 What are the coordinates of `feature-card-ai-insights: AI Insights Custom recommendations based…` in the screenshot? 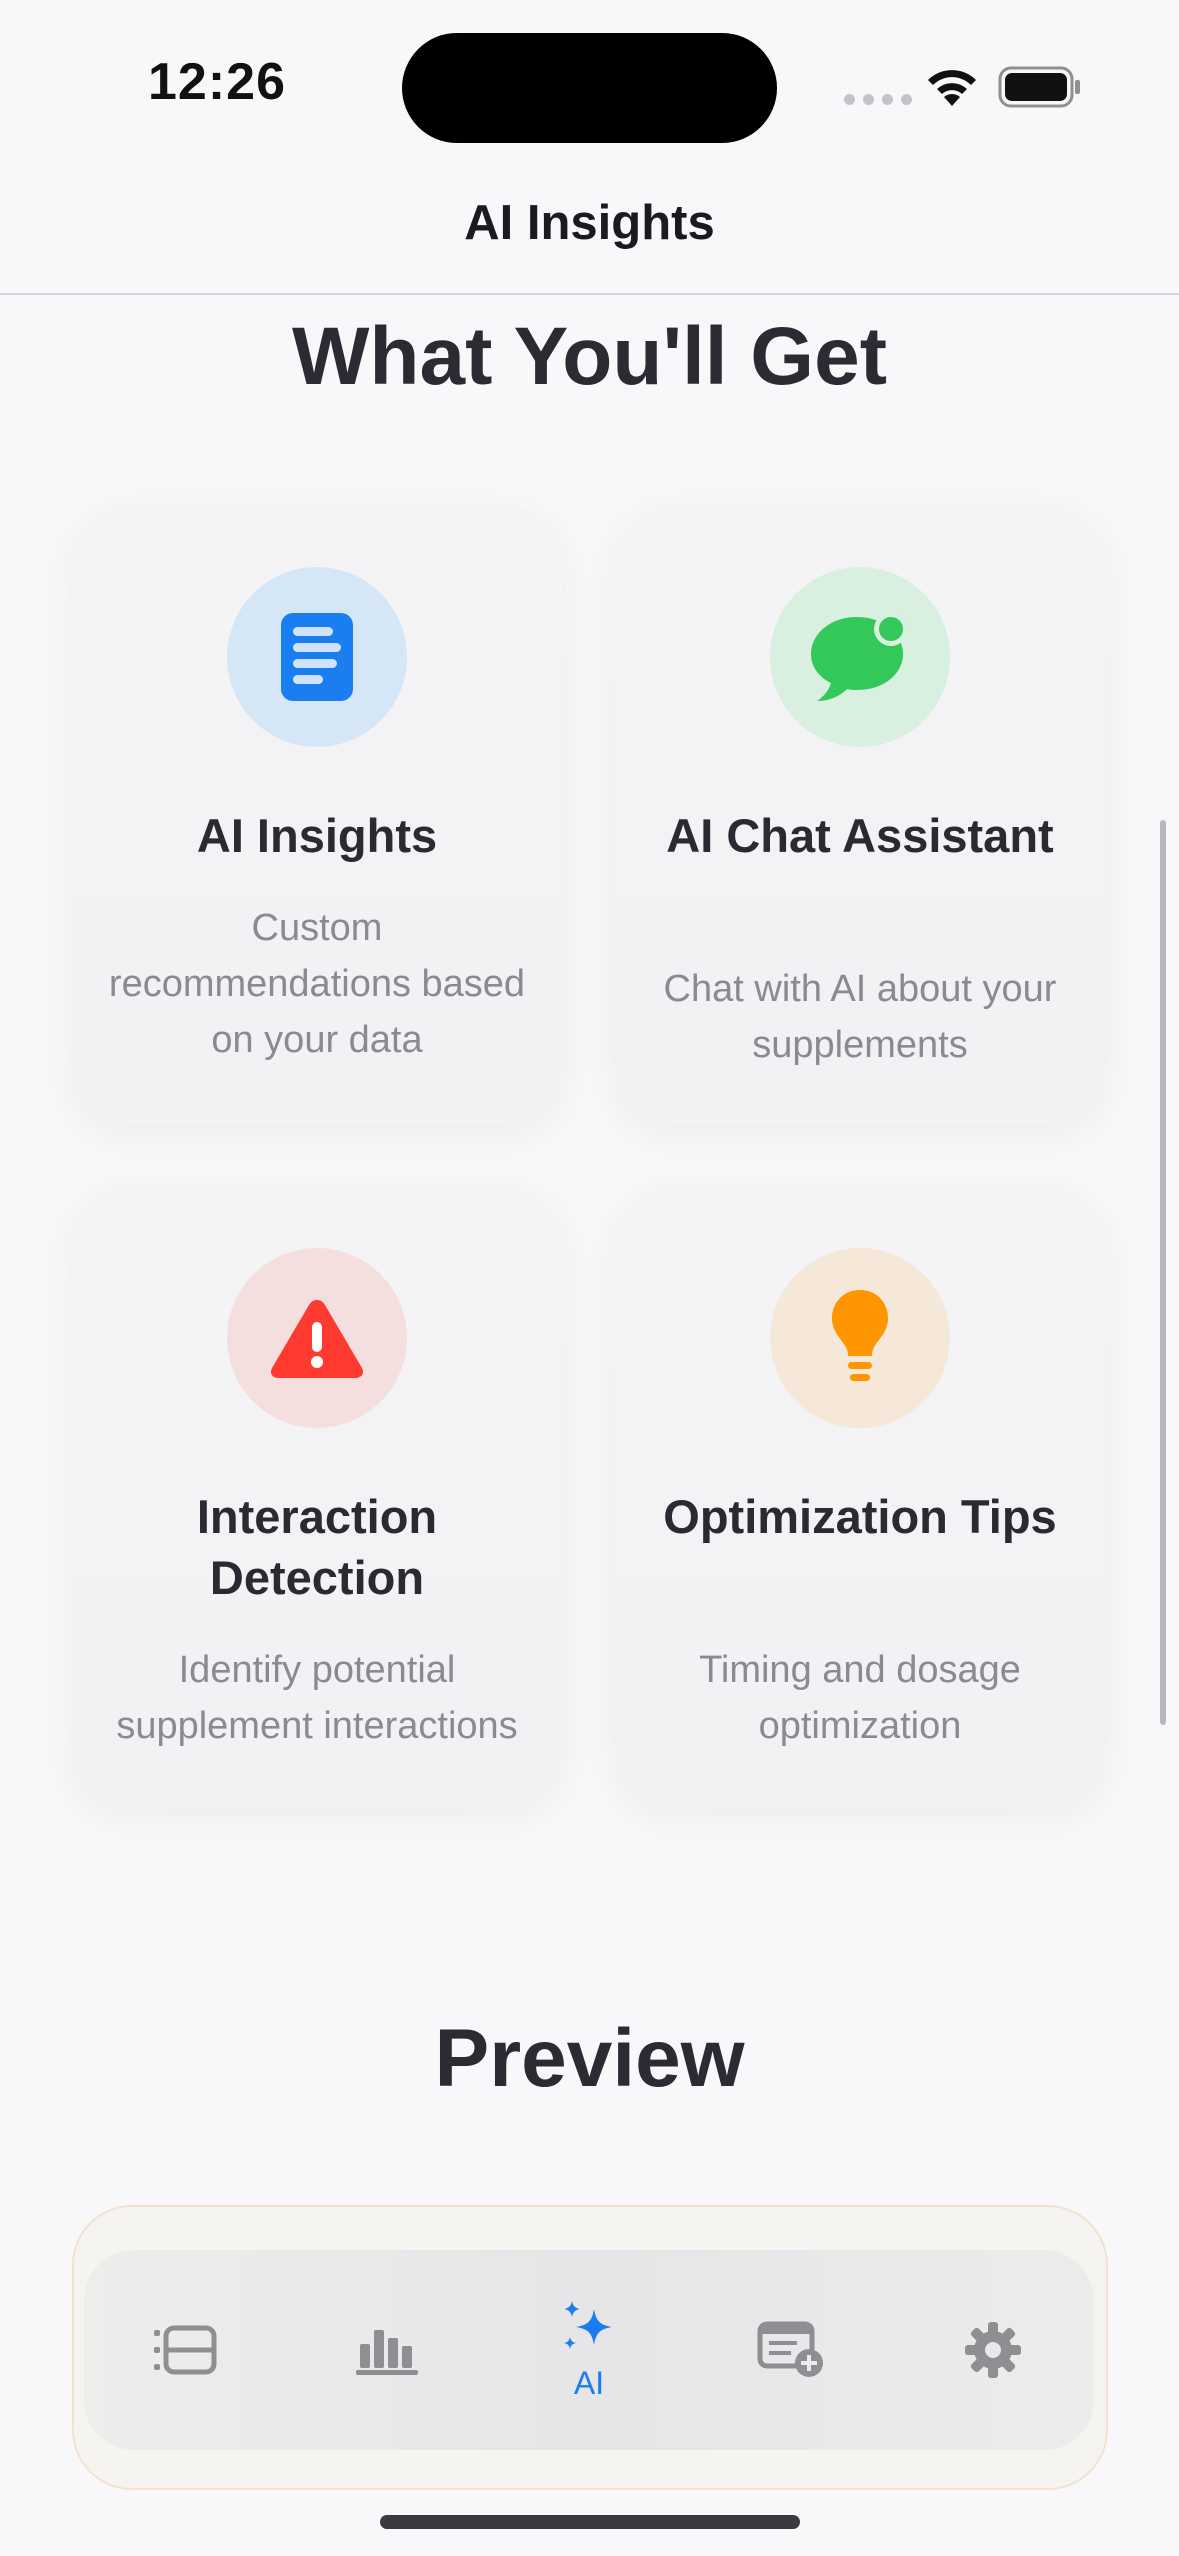 It's located at (317, 815).